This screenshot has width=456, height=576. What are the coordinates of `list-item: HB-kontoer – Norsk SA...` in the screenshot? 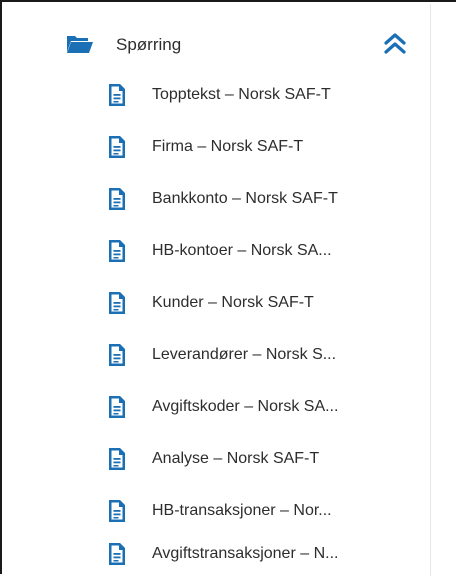 It's located at (217, 251).